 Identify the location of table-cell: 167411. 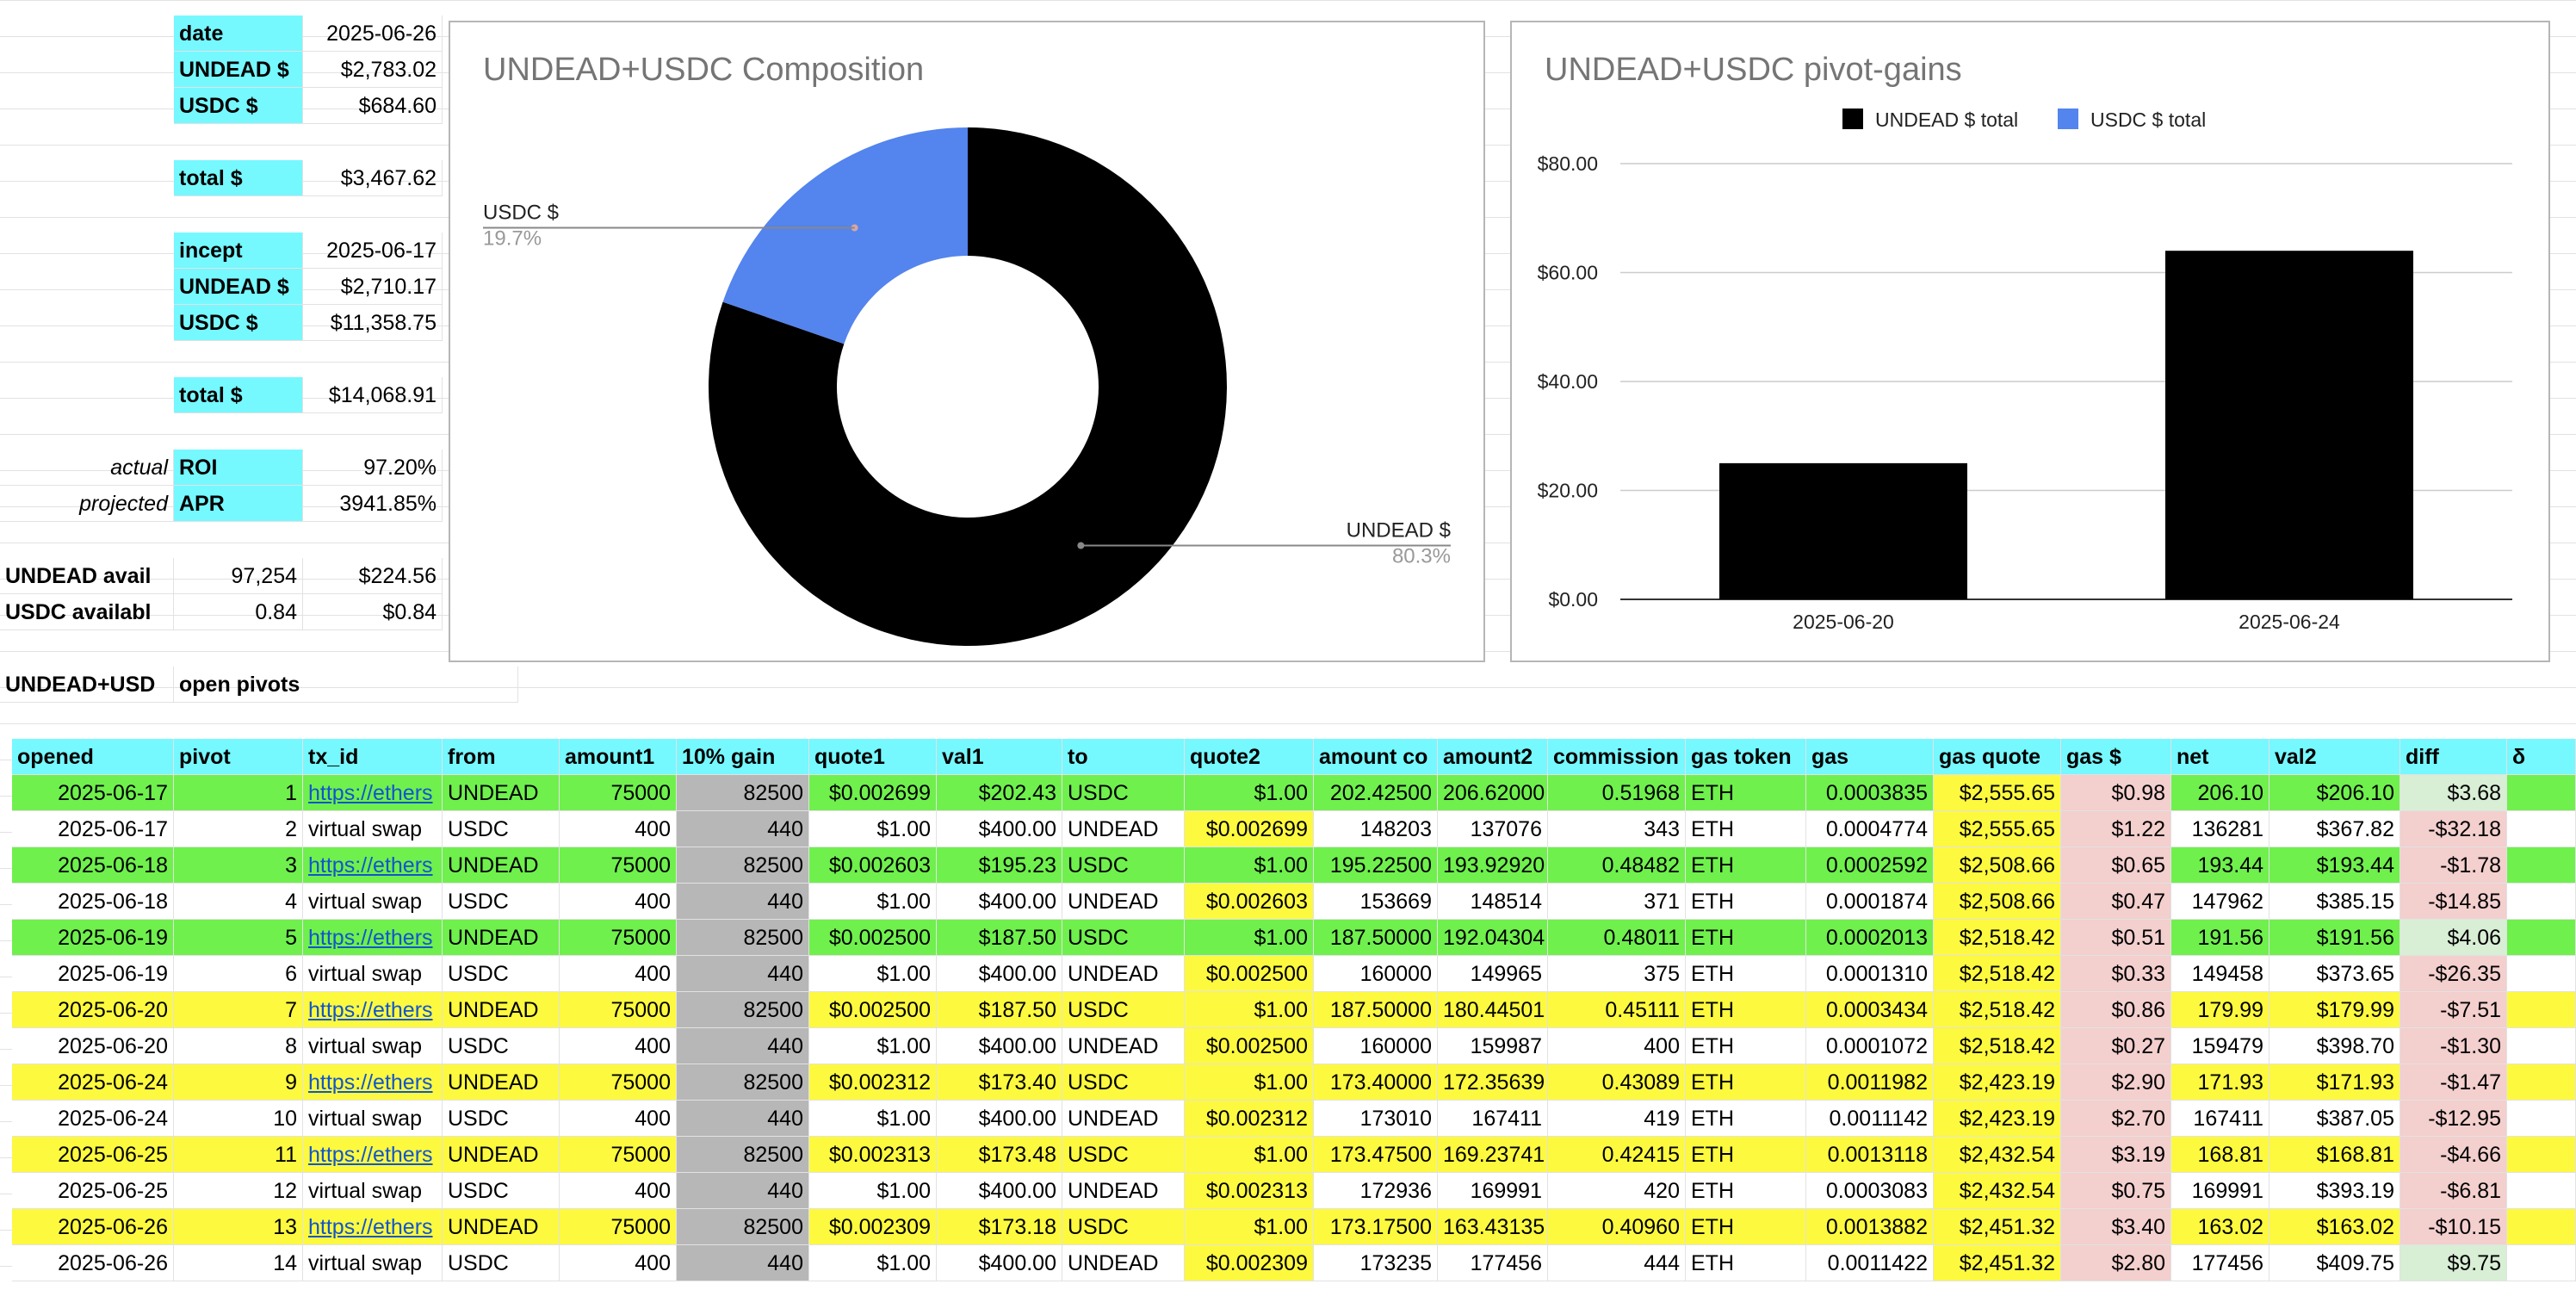
(1493, 1119).